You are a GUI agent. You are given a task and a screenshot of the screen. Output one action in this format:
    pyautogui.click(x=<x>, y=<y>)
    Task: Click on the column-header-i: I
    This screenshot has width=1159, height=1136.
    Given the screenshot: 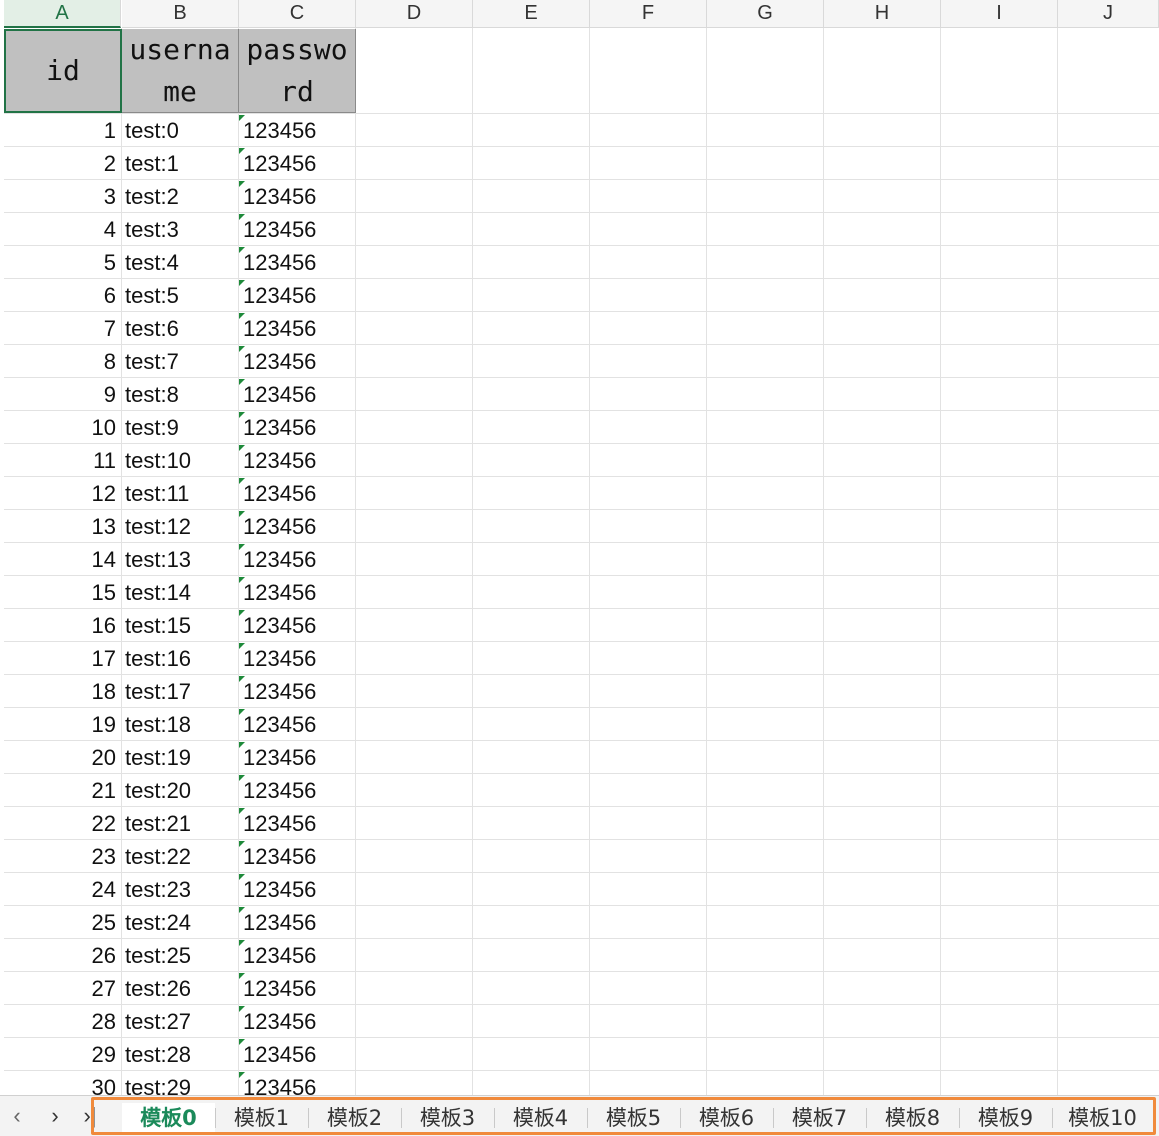 What is the action you would take?
    pyautogui.click(x=999, y=14)
    